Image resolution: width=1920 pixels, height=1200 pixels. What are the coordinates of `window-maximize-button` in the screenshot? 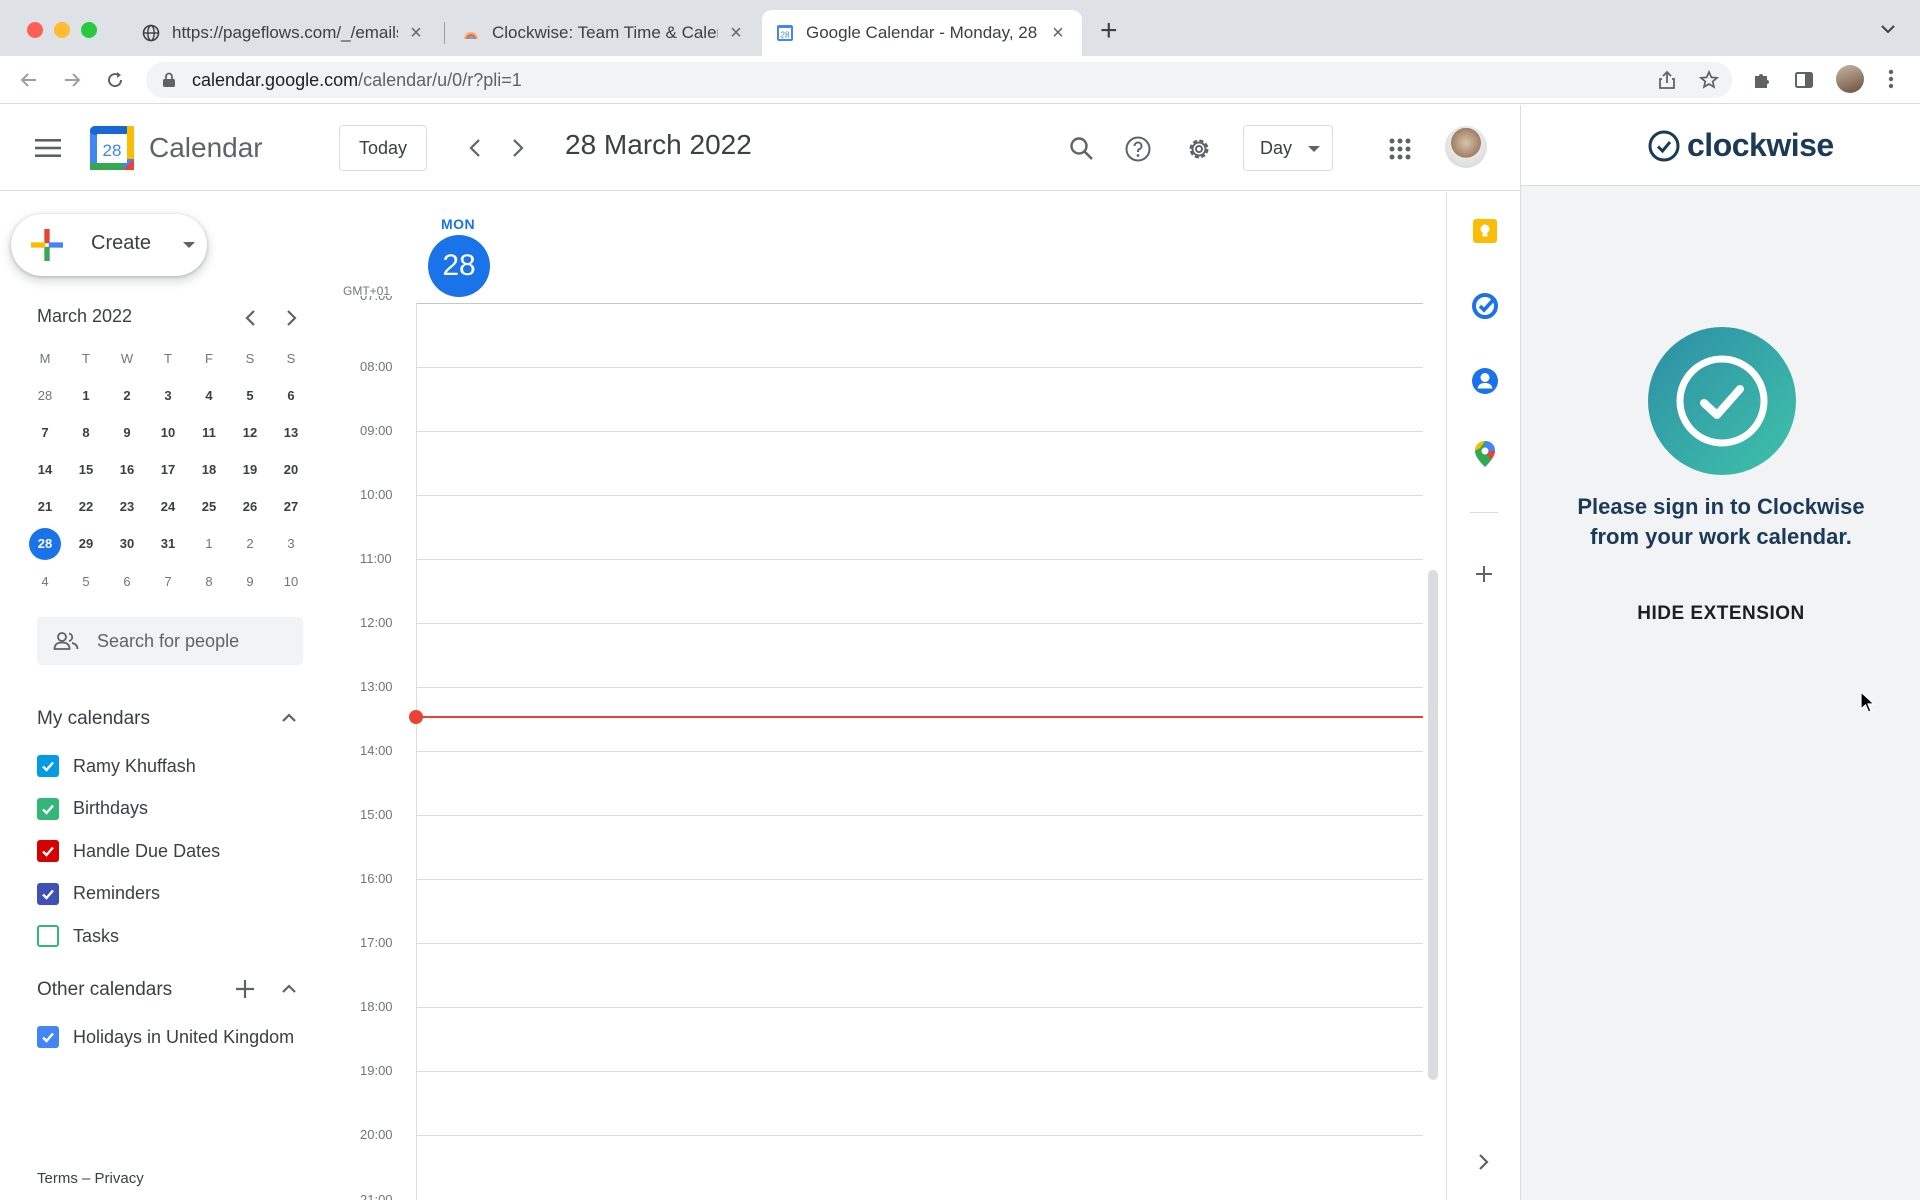 It's located at (89, 30).